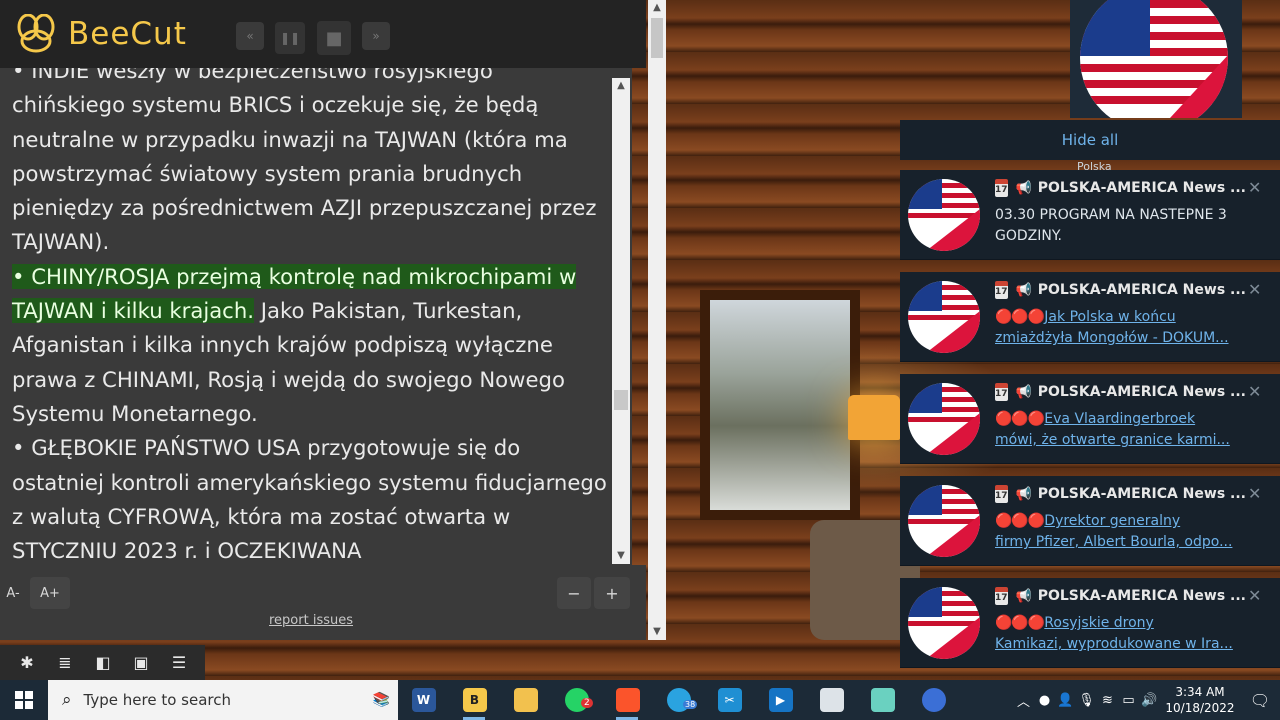 This screenshot has height=720, width=1280. What do you see at coordinates (690, 704) in the screenshot?
I see `telegram-badge: 38` at bounding box center [690, 704].